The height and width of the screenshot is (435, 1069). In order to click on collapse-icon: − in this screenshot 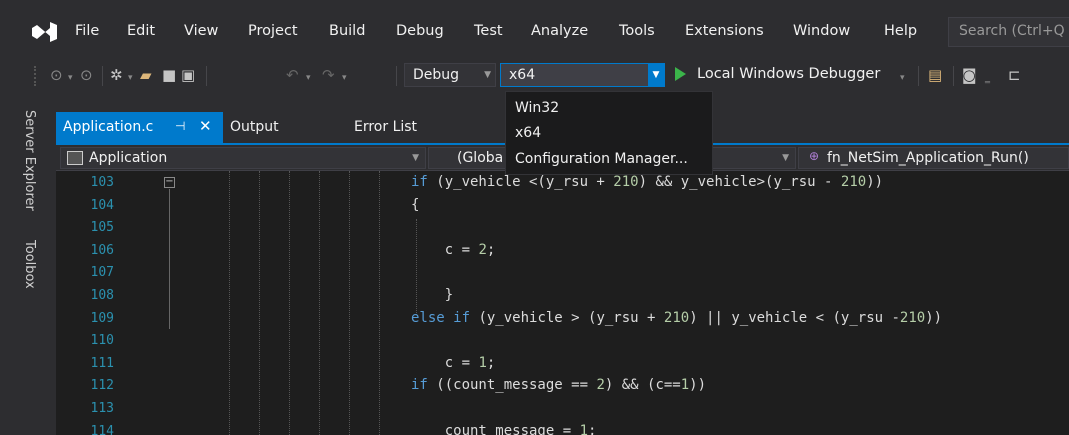, I will do `click(169, 182)`.